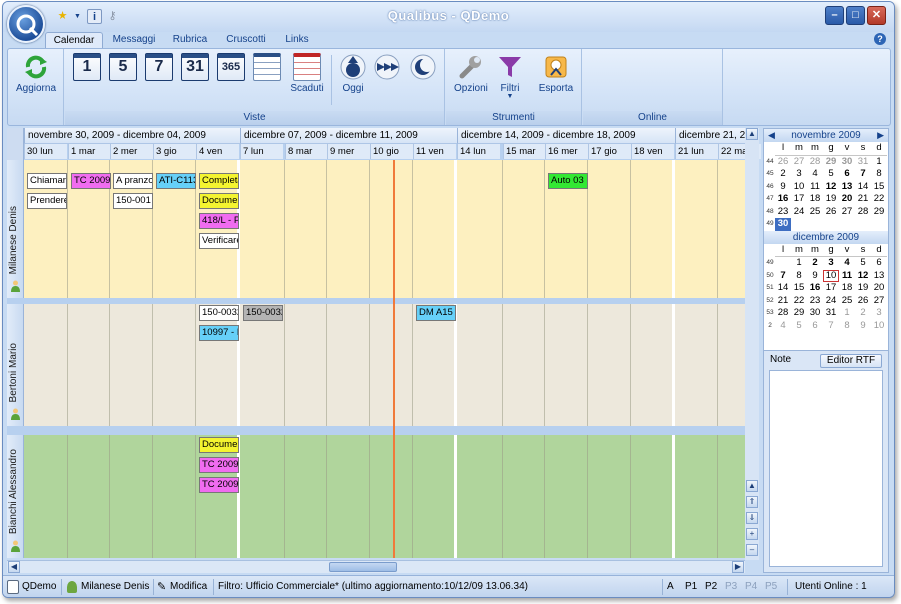 The width and height of the screenshot is (901, 604). What do you see at coordinates (471, 73) in the screenshot?
I see `opzioni-button: Opzioni` at bounding box center [471, 73].